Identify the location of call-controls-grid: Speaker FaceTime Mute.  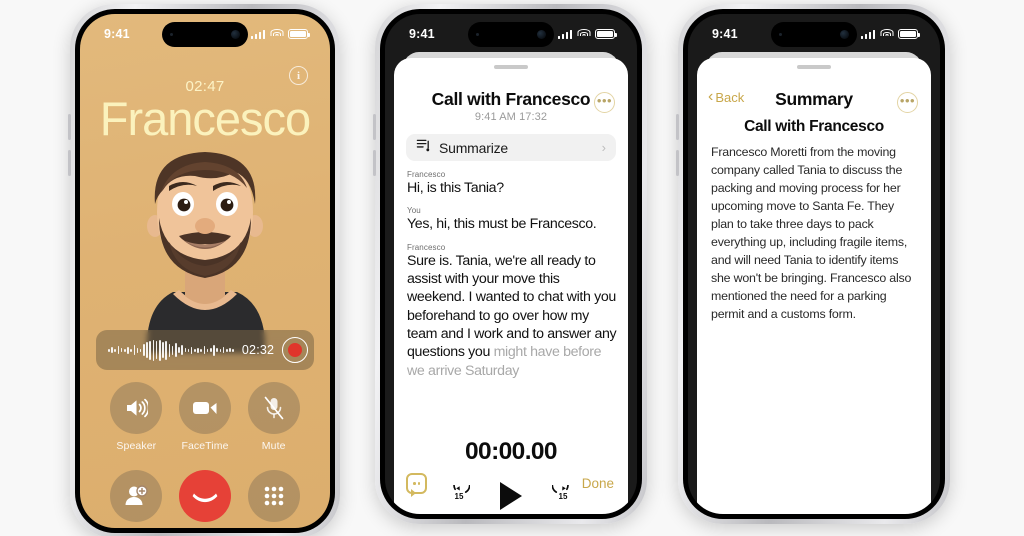
(205, 455).